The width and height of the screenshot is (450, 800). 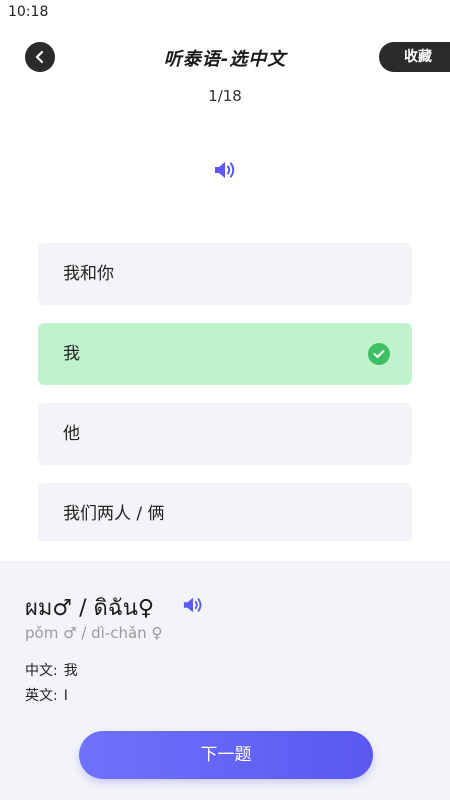 What do you see at coordinates (379, 354) in the screenshot?
I see `check-icon` at bounding box center [379, 354].